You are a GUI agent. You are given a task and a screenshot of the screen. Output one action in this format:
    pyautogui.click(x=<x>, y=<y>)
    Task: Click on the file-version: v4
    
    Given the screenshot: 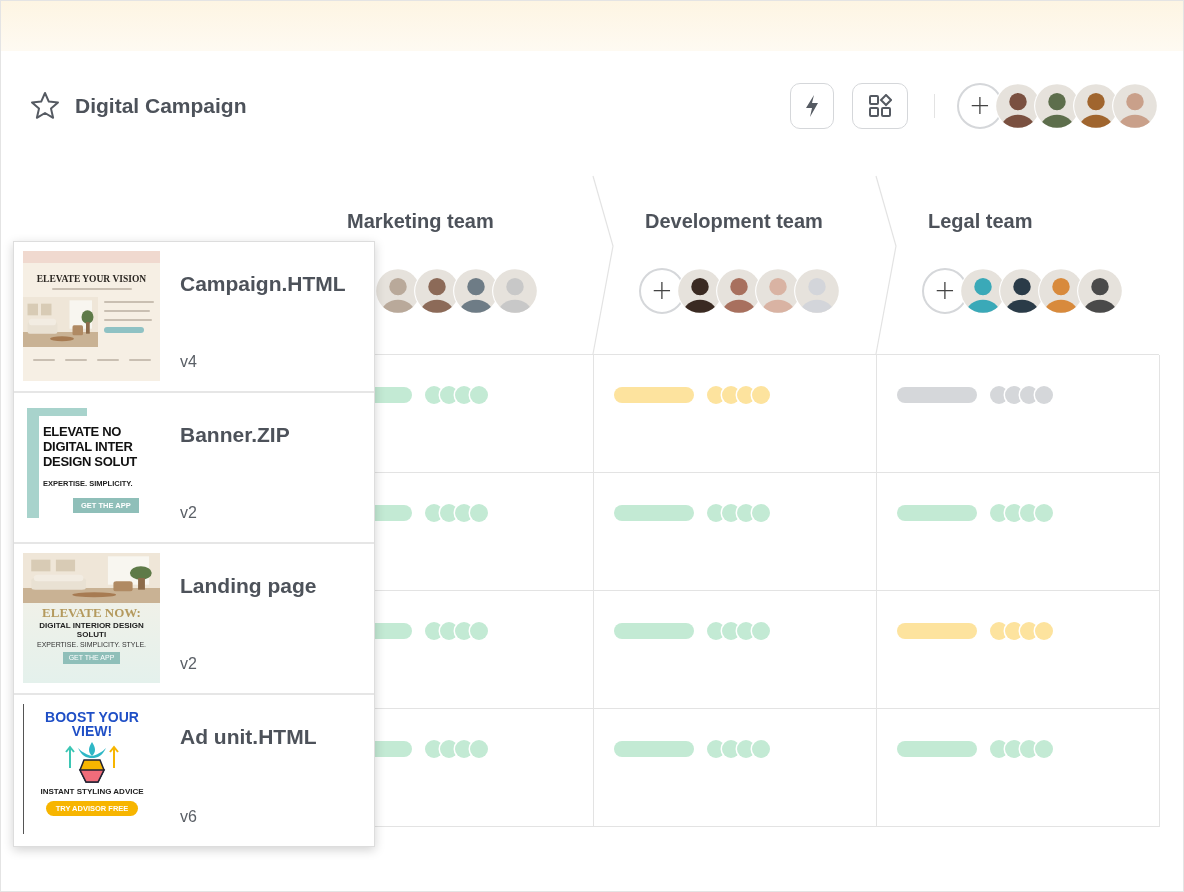 What is the action you would take?
    pyautogui.click(x=189, y=362)
    